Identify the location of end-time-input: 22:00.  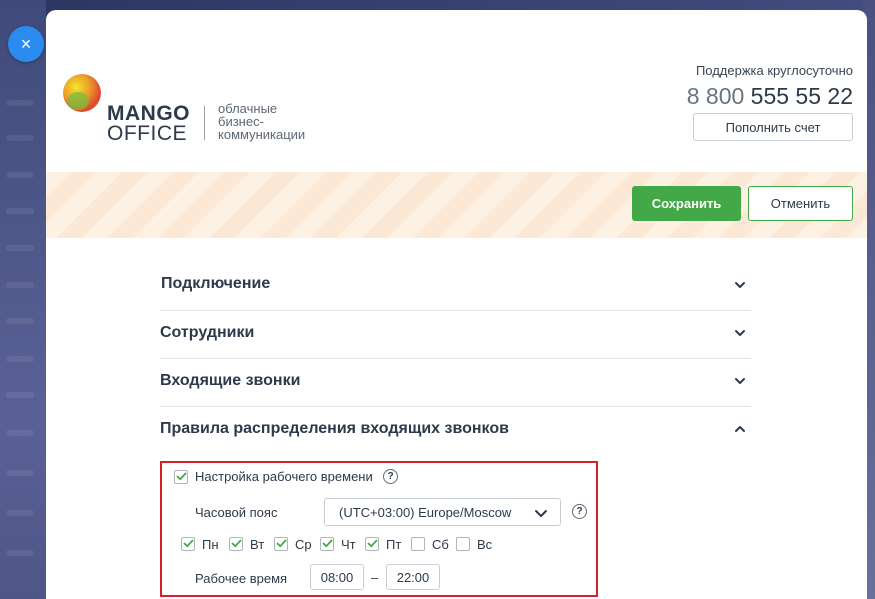
(413, 577).